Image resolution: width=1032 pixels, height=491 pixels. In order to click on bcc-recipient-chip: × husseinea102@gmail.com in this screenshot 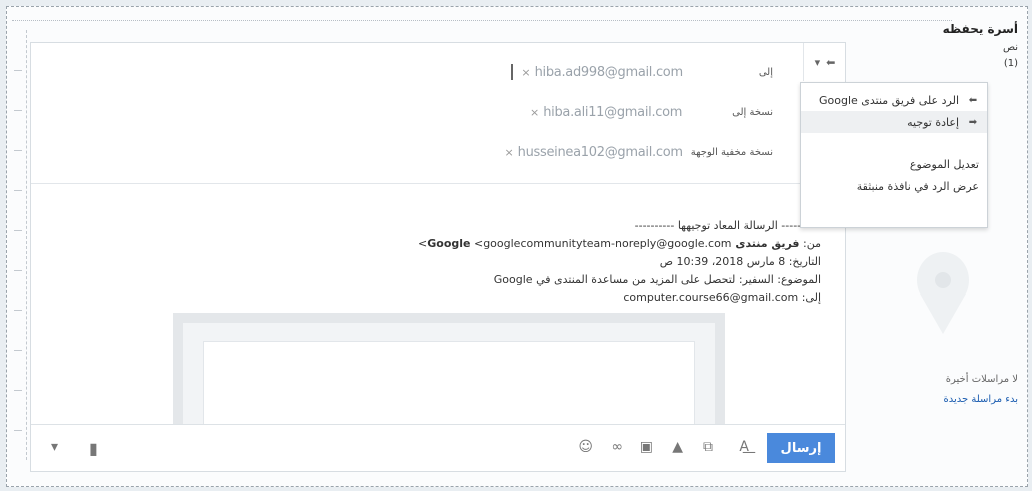, I will do `click(593, 152)`.